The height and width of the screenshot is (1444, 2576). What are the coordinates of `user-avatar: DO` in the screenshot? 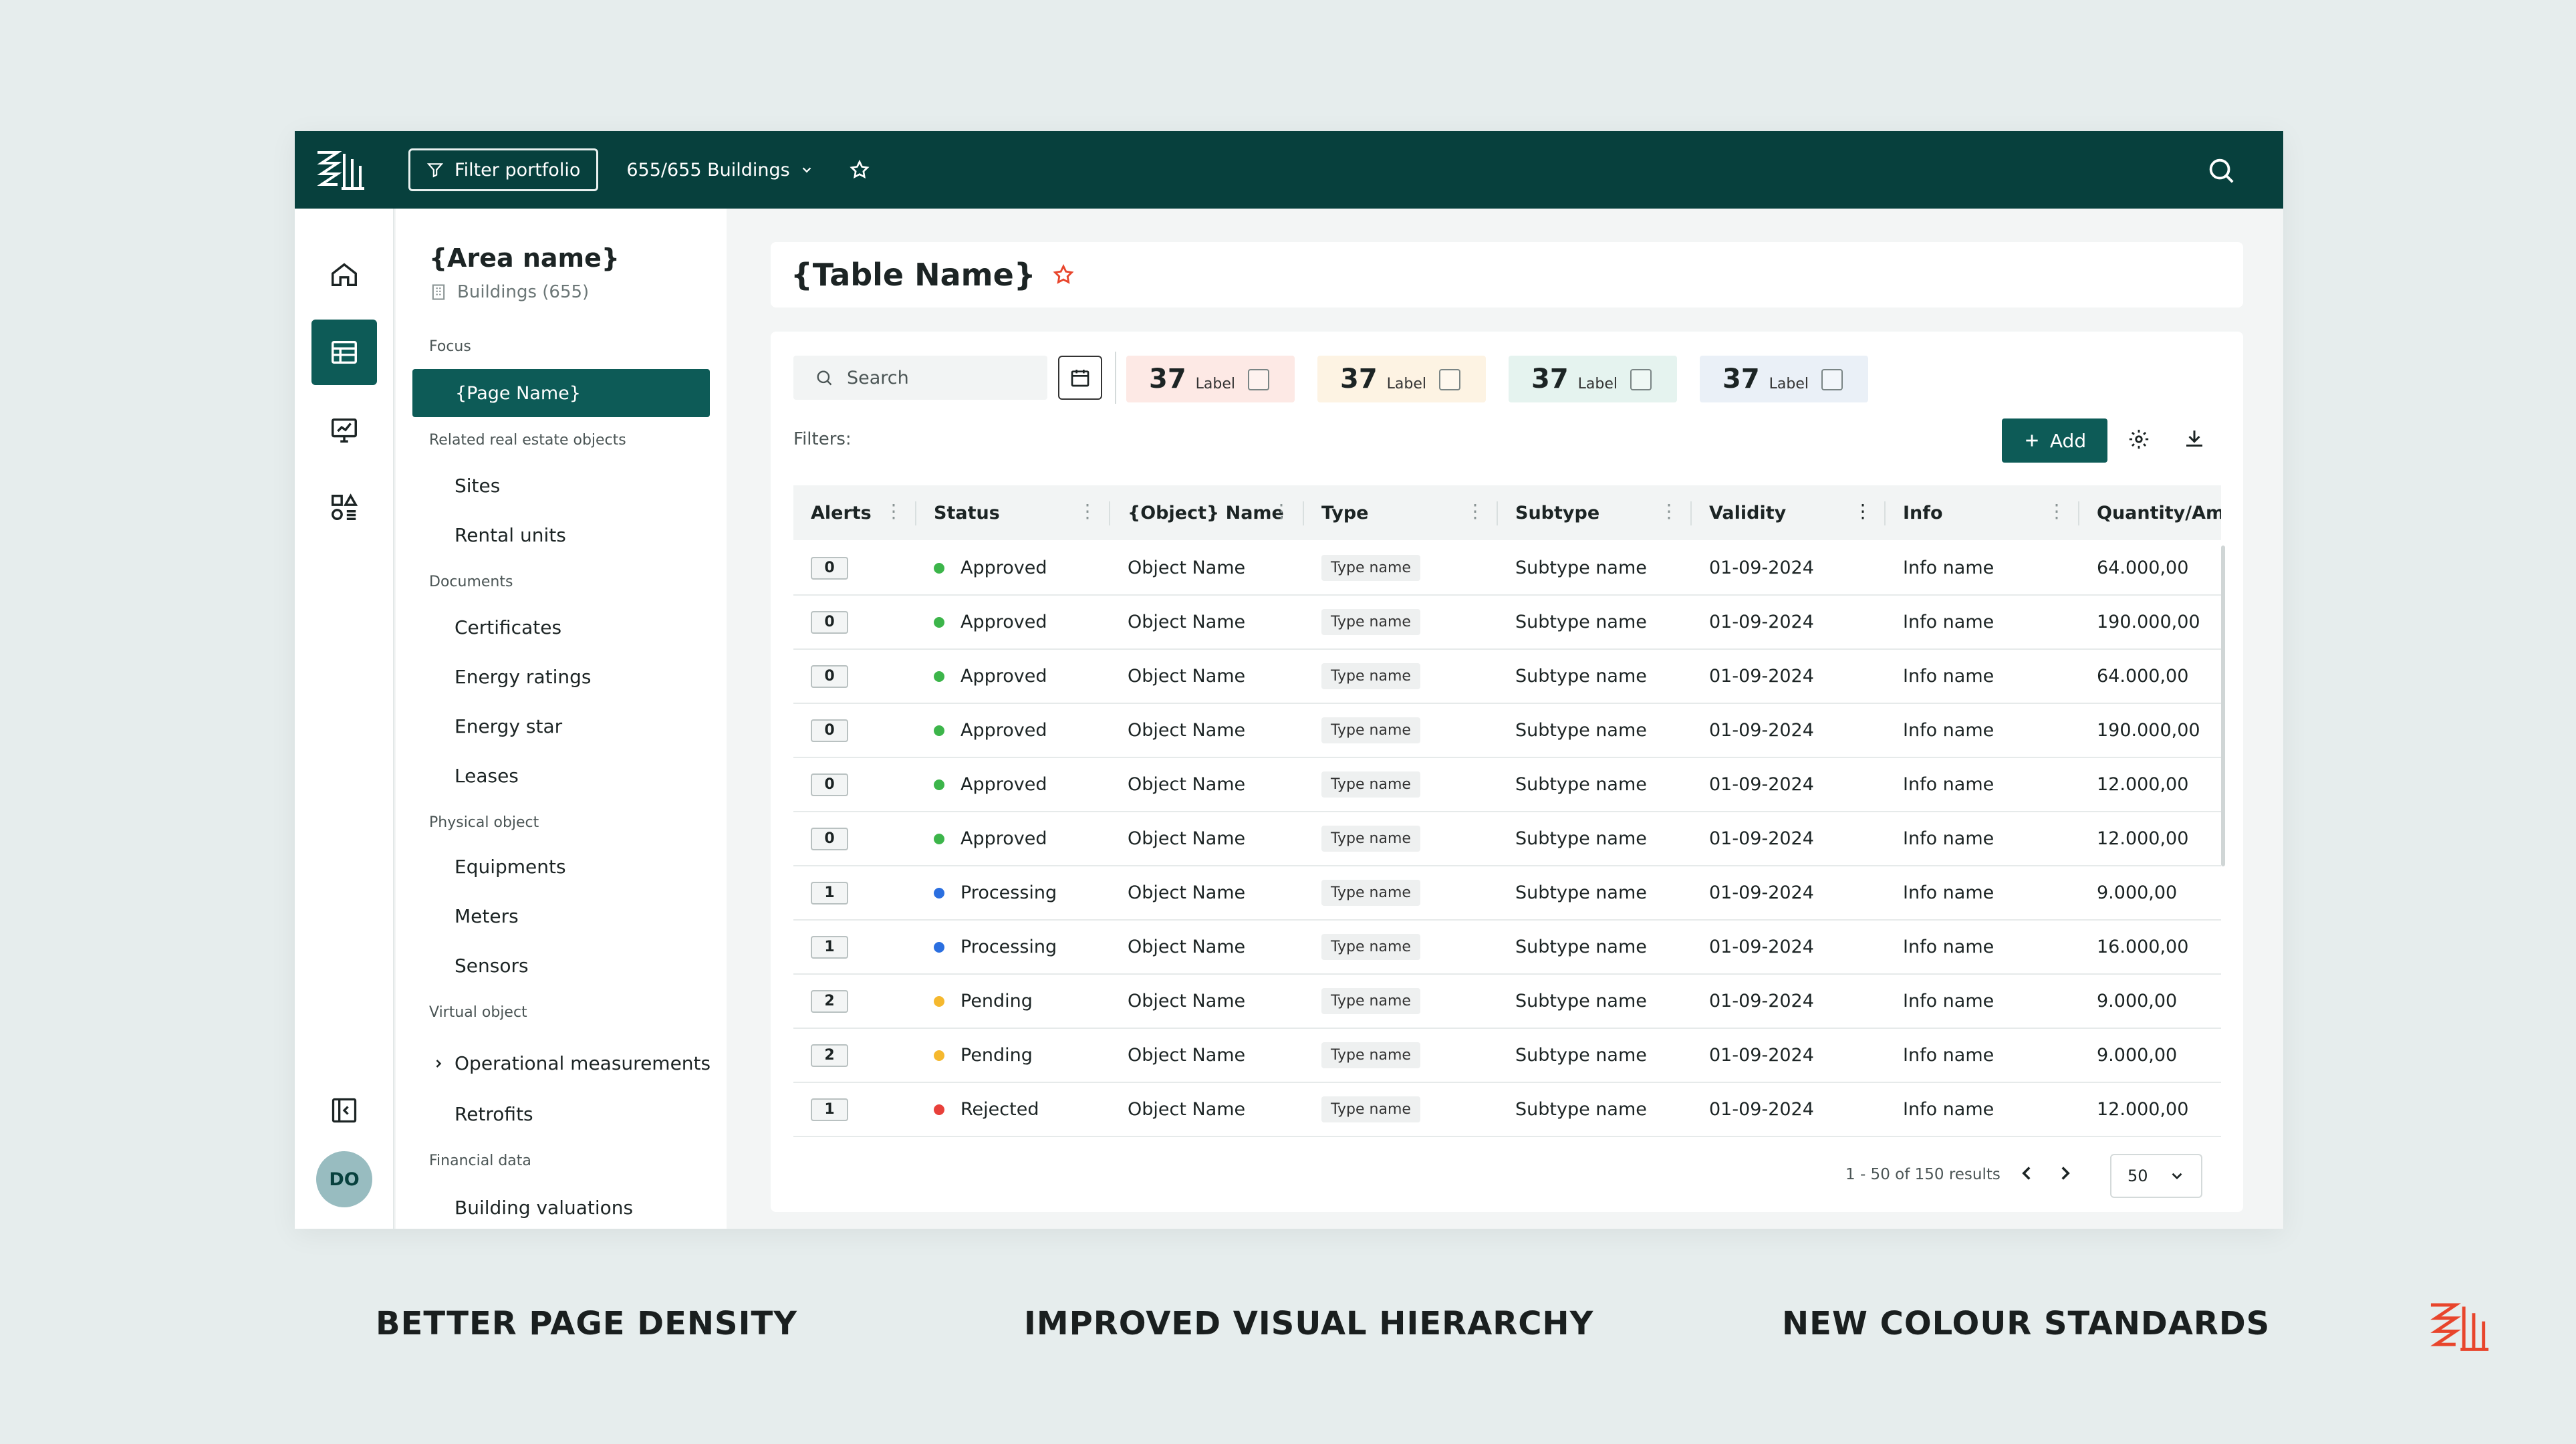 It's located at (344, 1179).